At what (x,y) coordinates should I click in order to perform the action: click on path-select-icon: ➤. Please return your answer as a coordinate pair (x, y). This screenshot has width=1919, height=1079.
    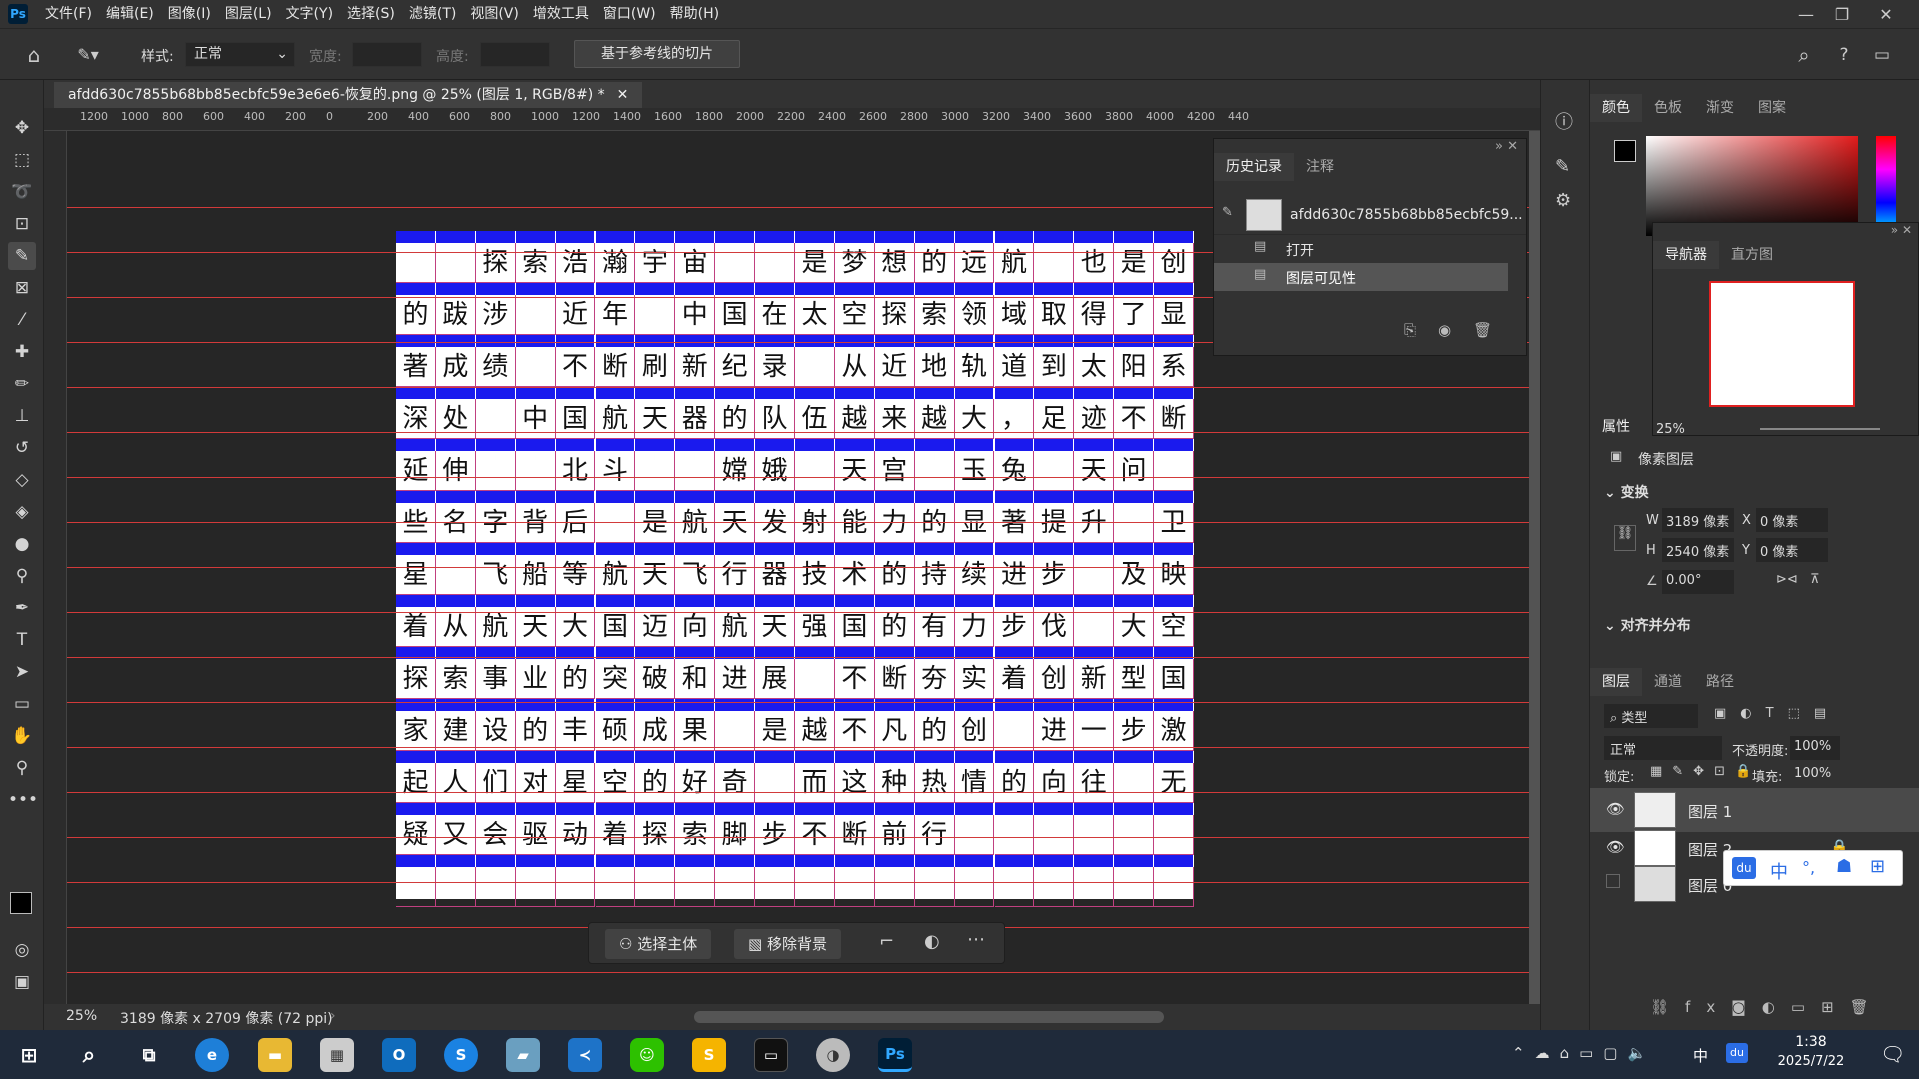
    Looking at the image, I should click on (22, 672).